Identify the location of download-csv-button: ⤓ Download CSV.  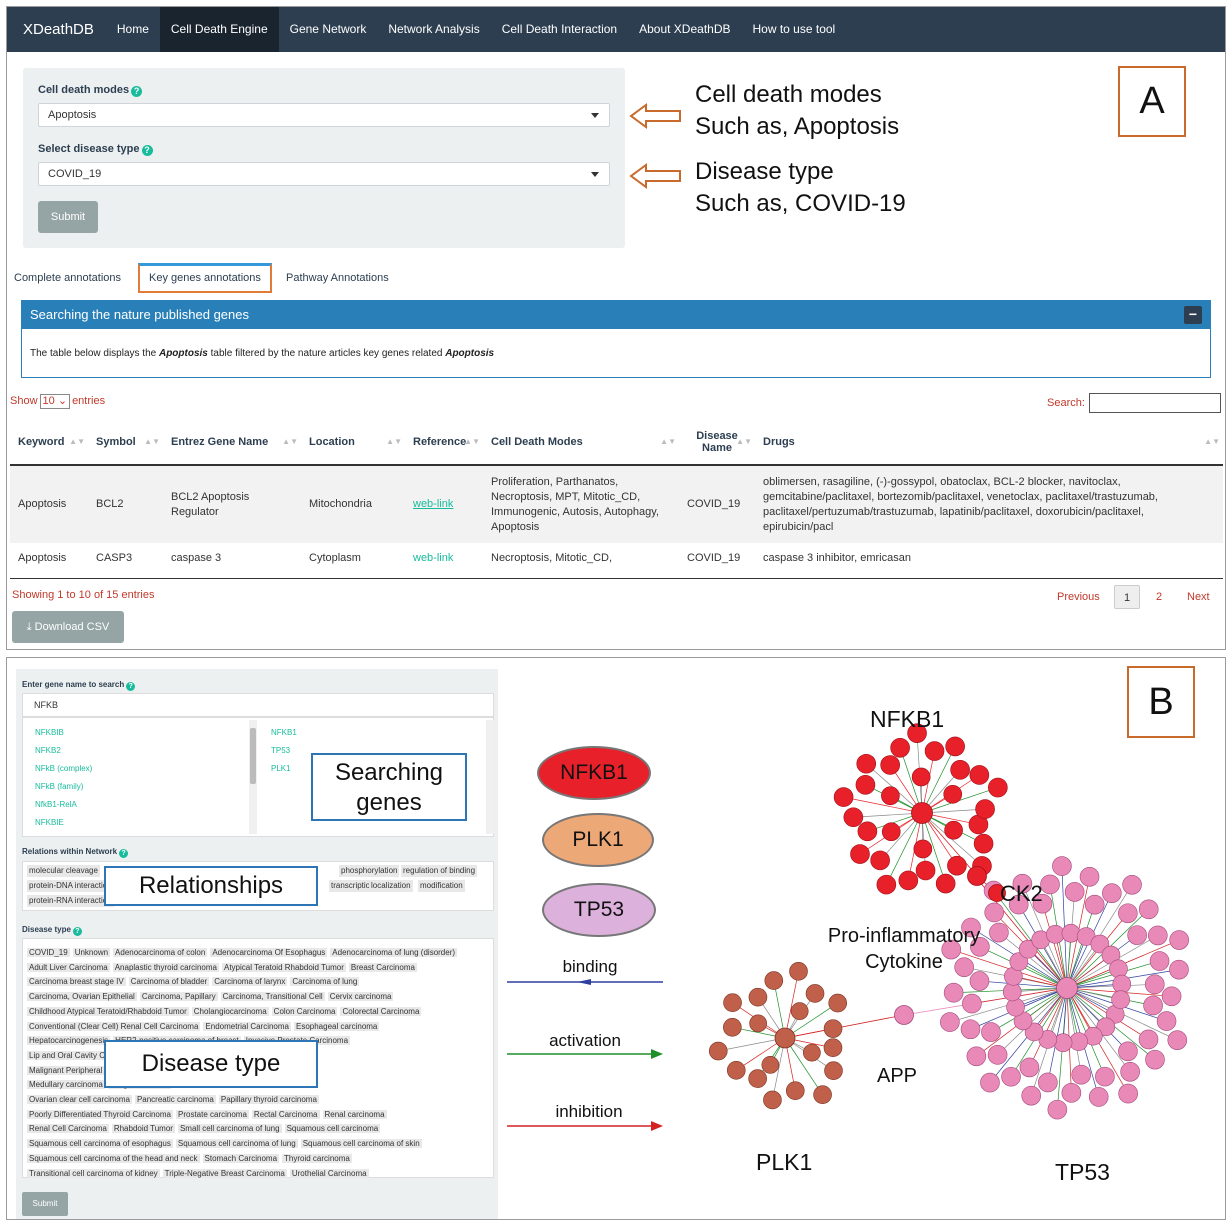
(68, 627).